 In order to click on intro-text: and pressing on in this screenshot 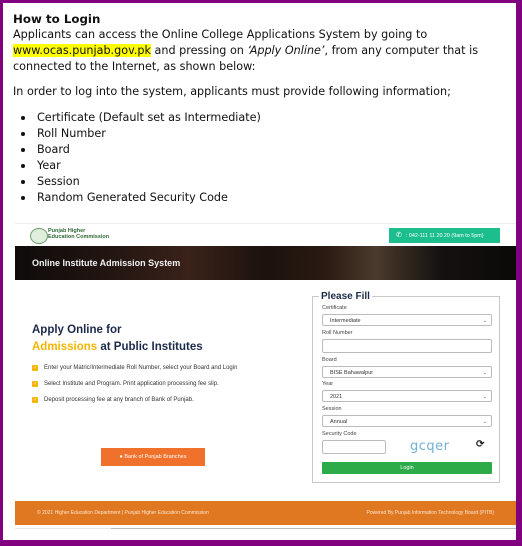, I will do `click(199, 50)`.